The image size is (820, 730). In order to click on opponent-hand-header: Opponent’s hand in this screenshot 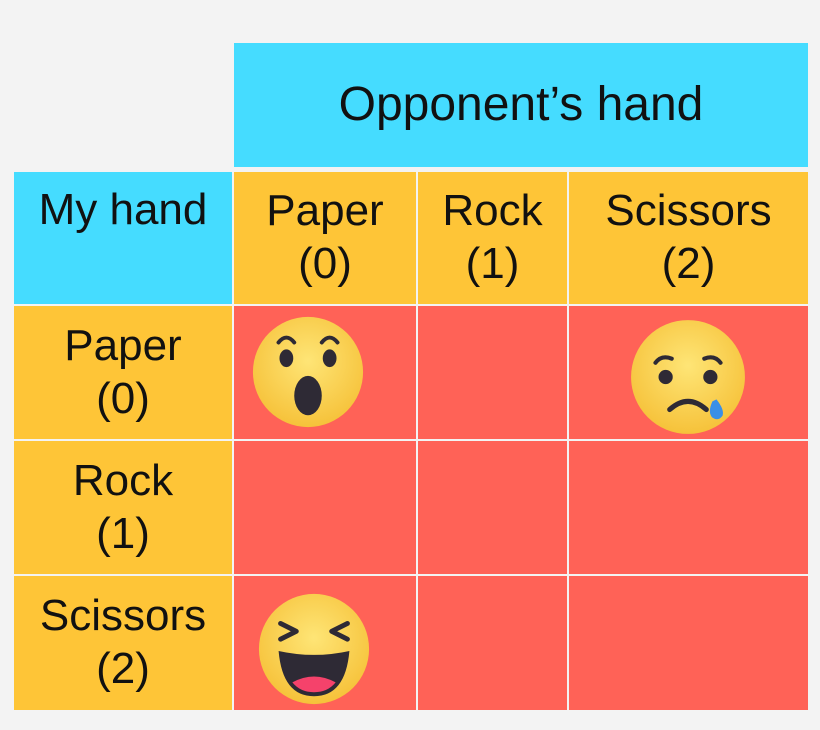, I will do `click(521, 105)`.